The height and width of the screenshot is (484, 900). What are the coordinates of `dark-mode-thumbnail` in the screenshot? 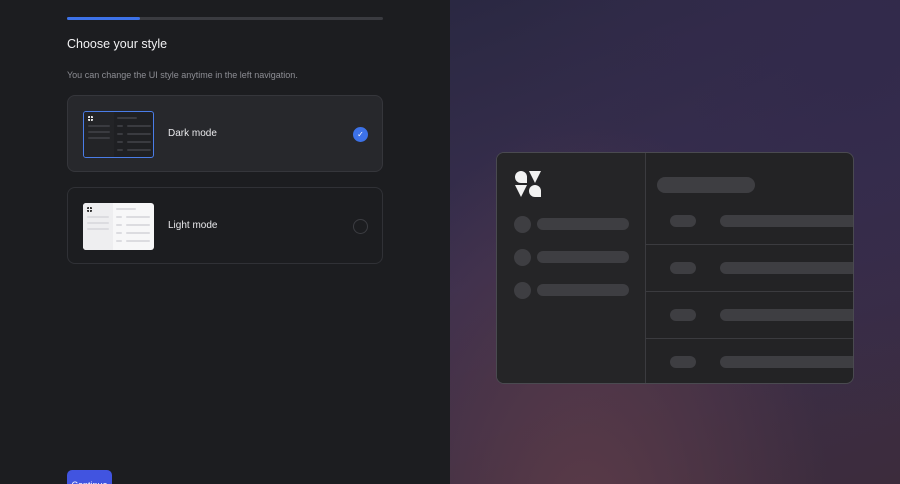 It's located at (118, 134).